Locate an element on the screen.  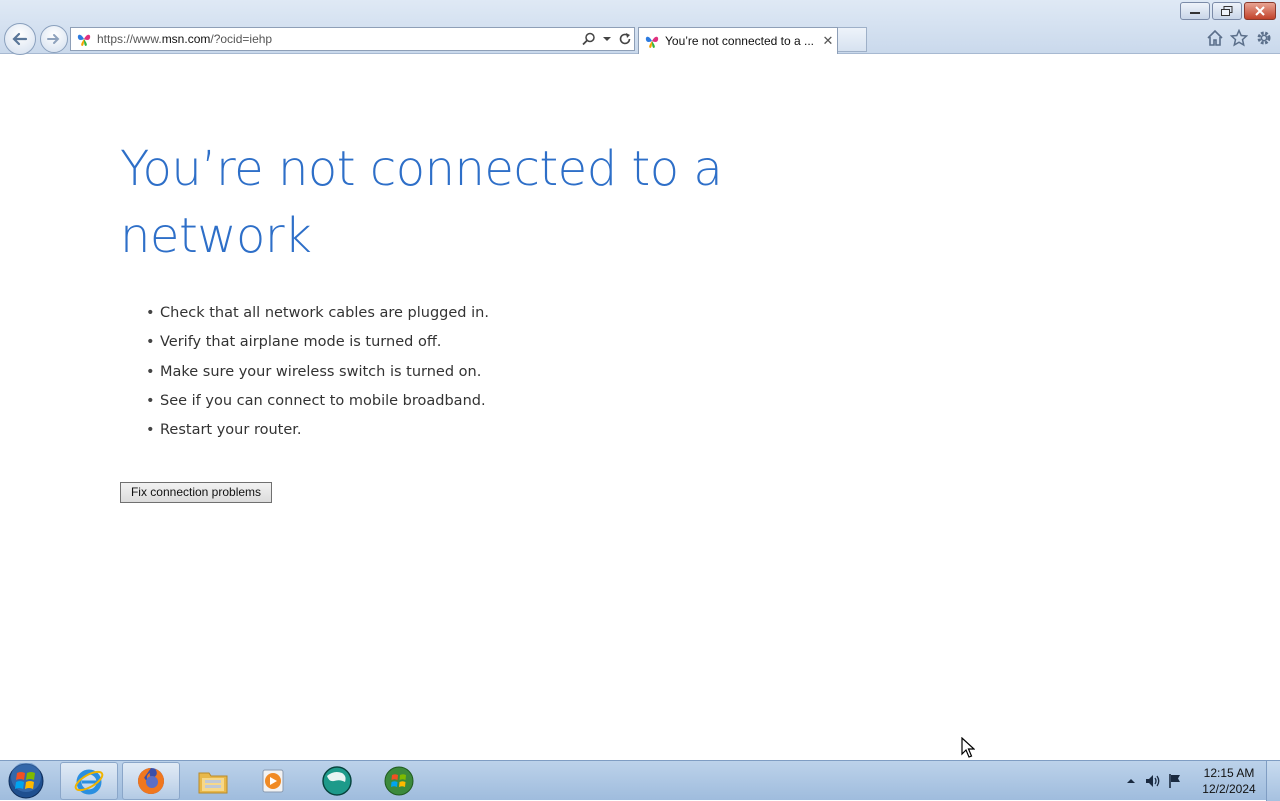
taskbar-internet-explorer is located at coordinates (89, 781).